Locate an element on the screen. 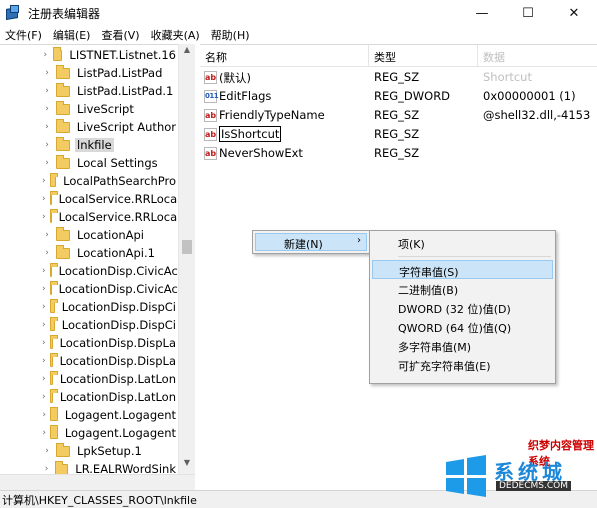 This screenshot has width=597, height=508. menu-view: 查看(V) is located at coordinates (120, 35).